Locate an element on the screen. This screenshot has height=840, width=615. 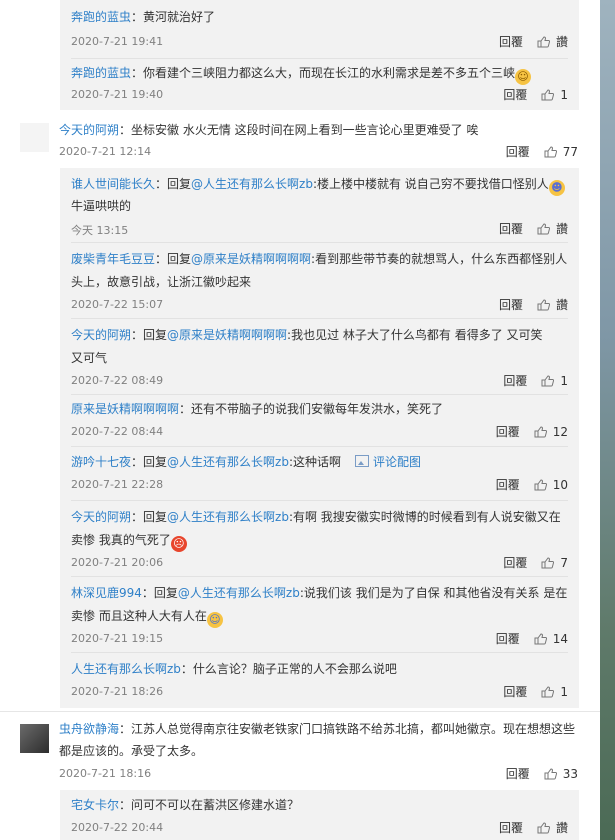
like-count: 33 is located at coordinates (570, 774).